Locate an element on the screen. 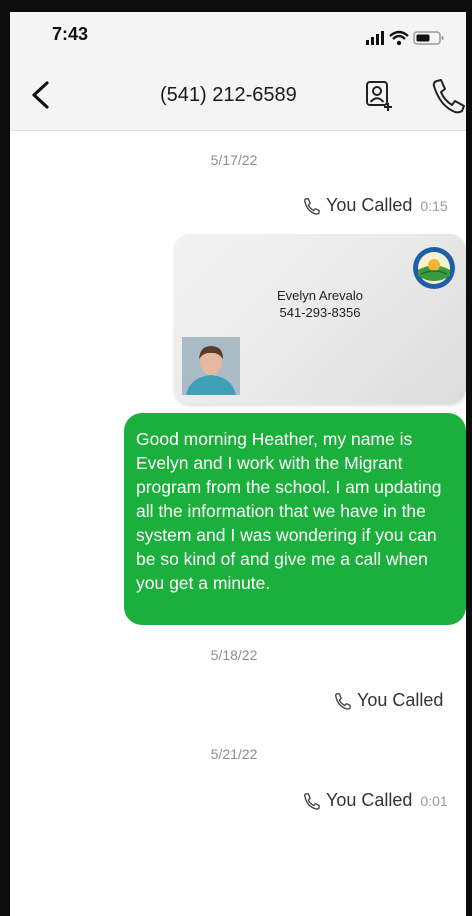 This screenshot has width=472, height=916. contact-card-attachment: Evelyn Arevalo 541-293-8356 is located at coordinates (320, 319).